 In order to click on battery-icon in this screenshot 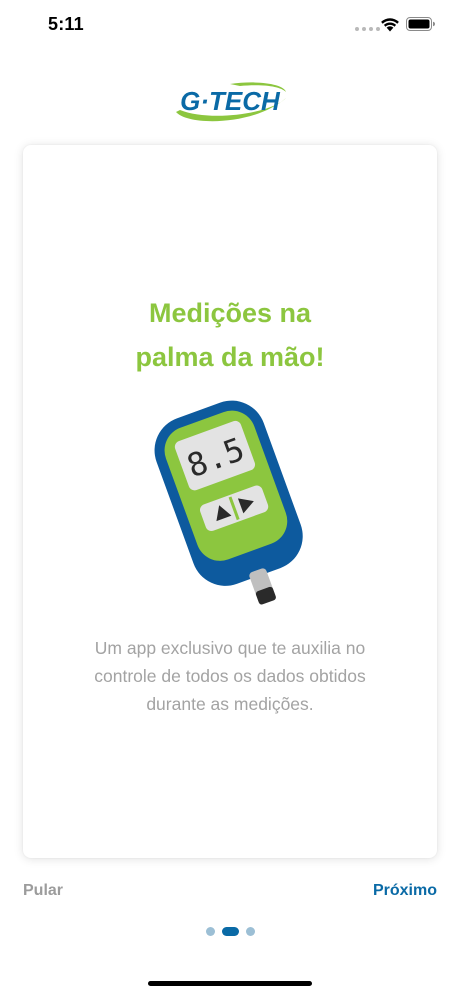, I will do `click(420, 24)`.